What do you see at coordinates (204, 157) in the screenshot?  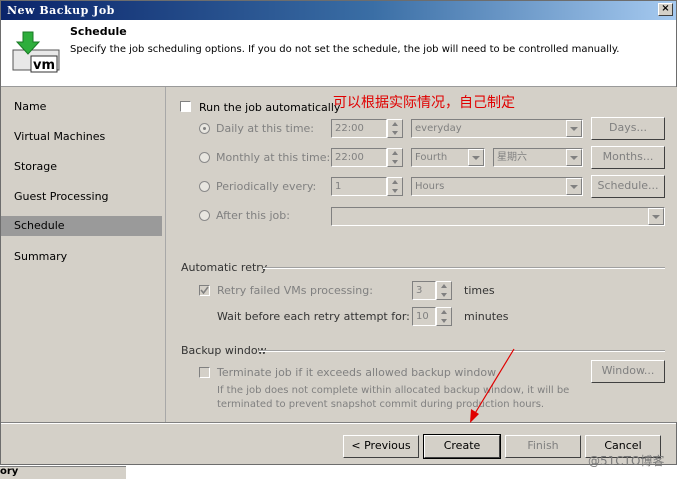 I see `monthly-radio` at bounding box center [204, 157].